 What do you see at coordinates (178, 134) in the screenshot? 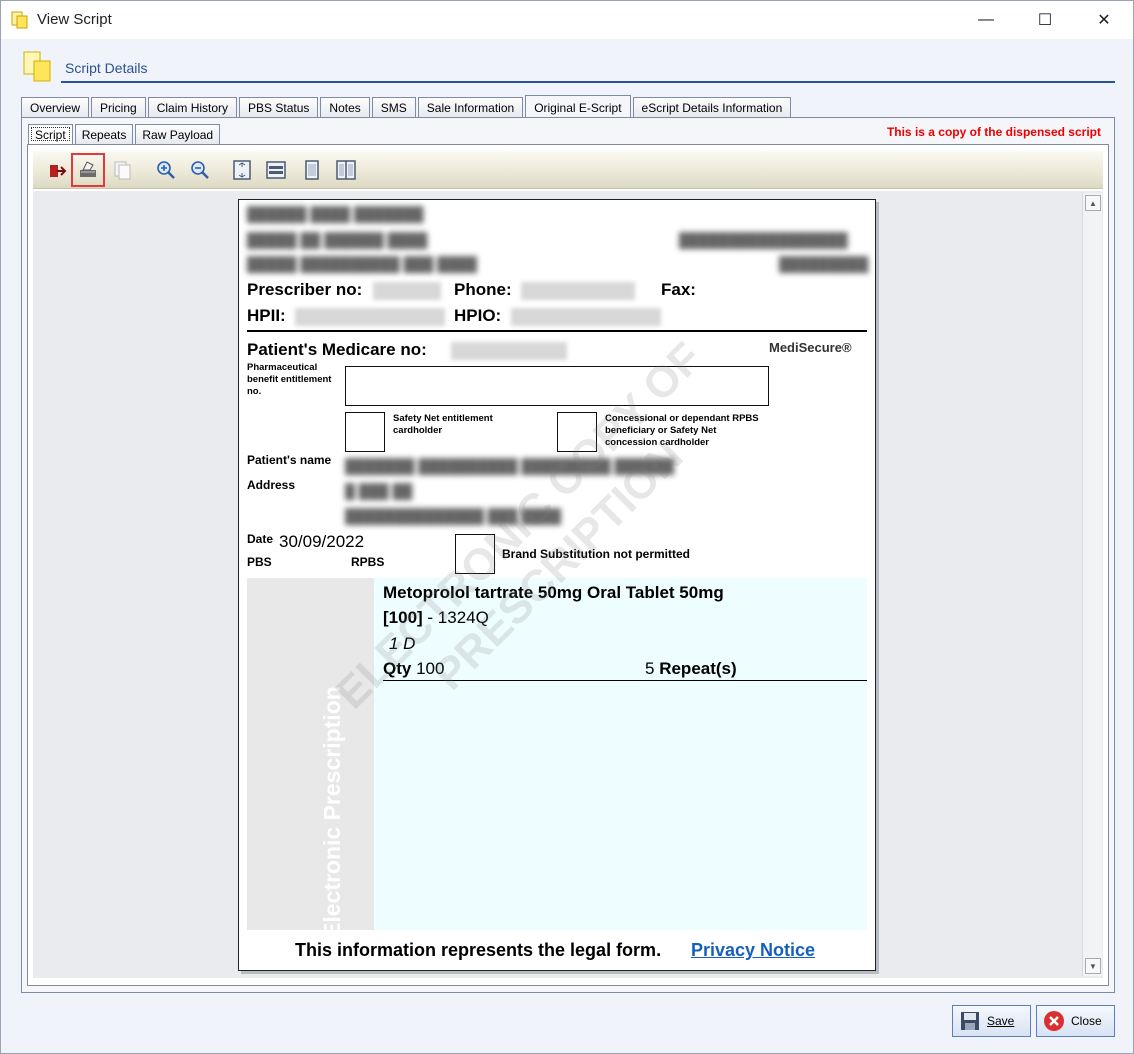
I see `subtab-raw-payload: Raw Payload` at bounding box center [178, 134].